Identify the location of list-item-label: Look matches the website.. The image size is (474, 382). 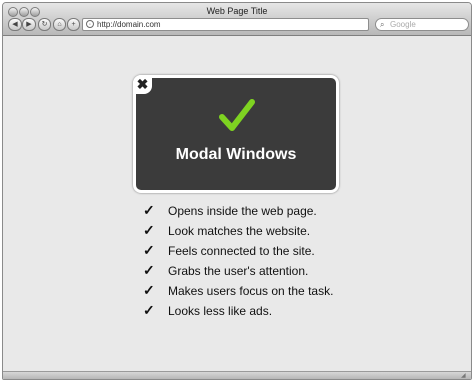
(239, 231).